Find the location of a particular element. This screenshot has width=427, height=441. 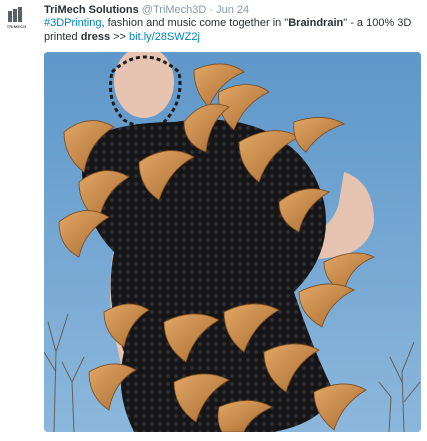

tweet-bold-word: dress is located at coordinates (95, 37).